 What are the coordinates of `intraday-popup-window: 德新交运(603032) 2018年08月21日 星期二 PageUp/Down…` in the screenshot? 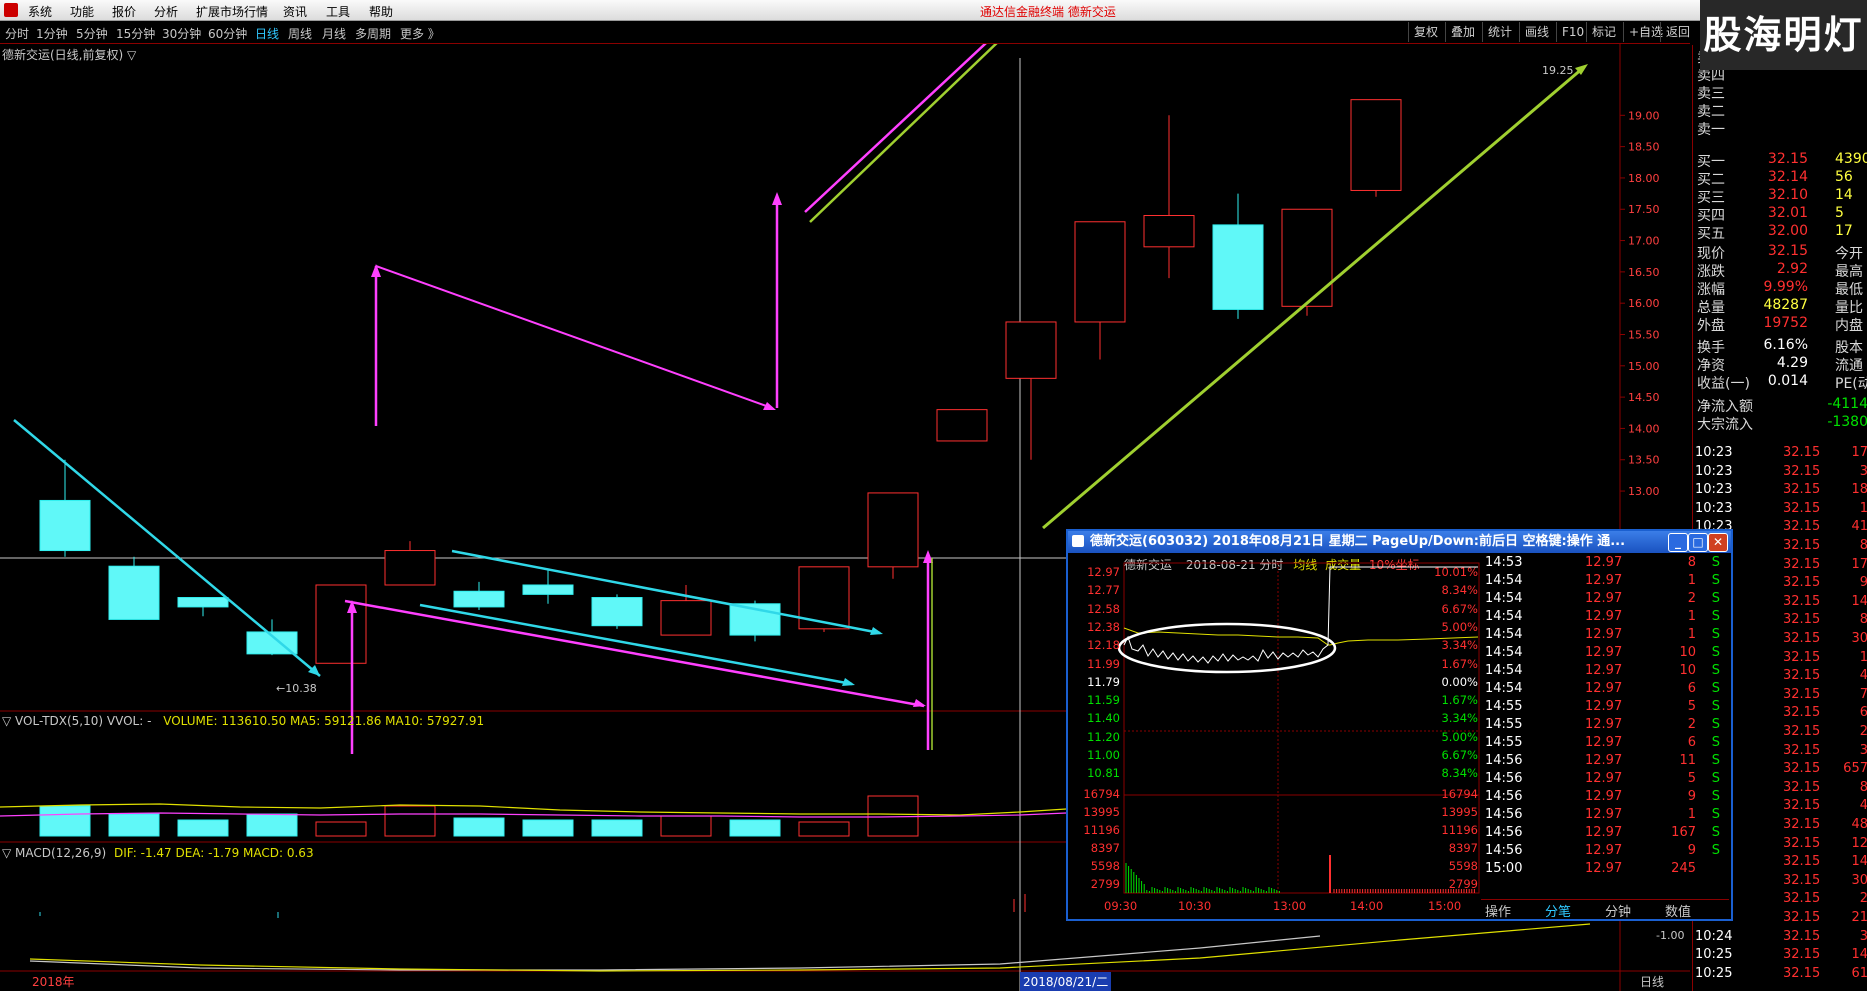 It's located at (1399, 725).